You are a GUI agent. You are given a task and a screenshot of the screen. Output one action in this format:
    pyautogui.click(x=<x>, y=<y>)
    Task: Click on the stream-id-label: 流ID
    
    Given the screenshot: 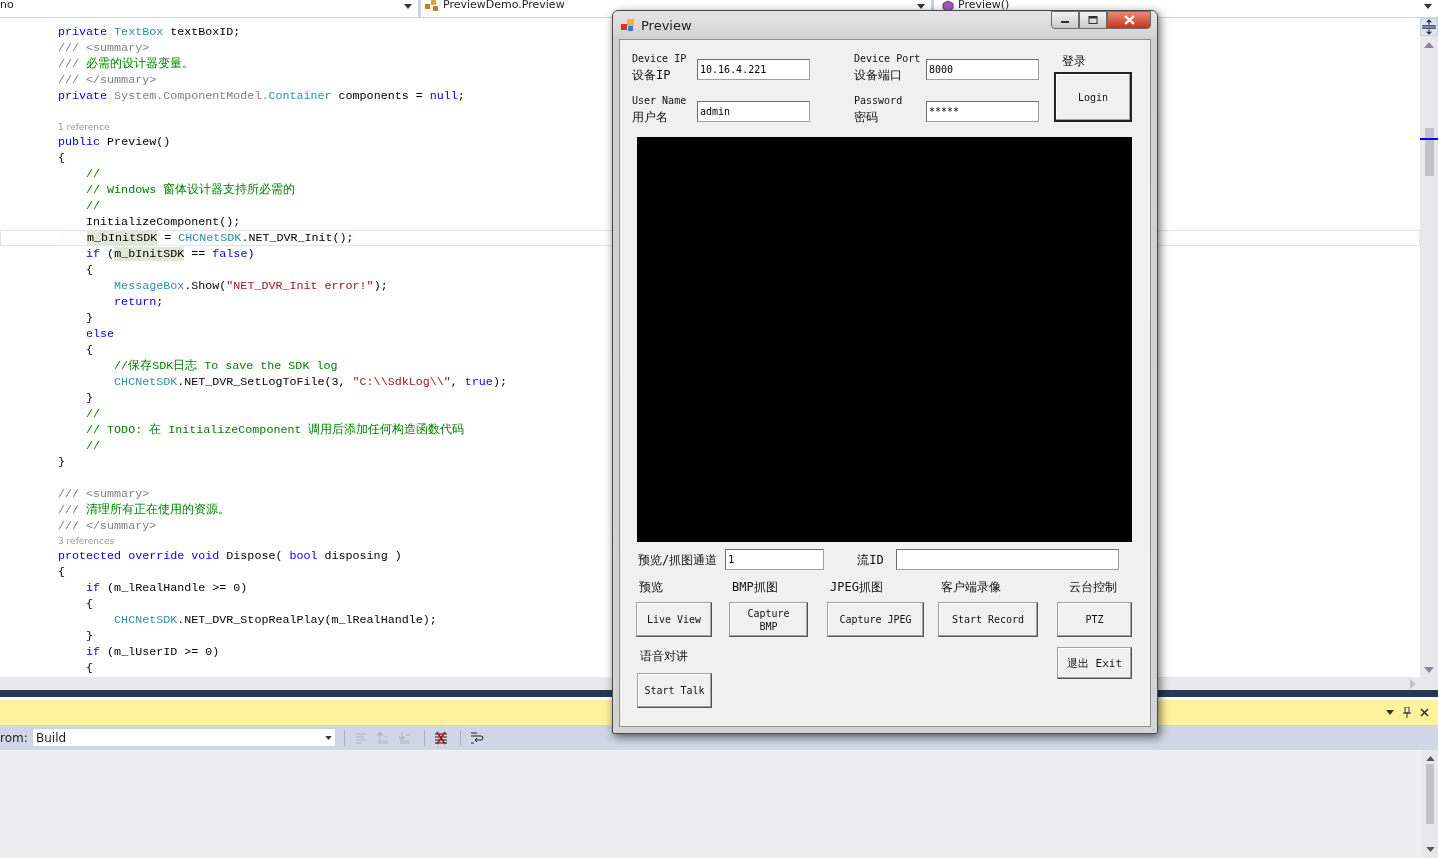 What is the action you would take?
    pyautogui.click(x=871, y=560)
    